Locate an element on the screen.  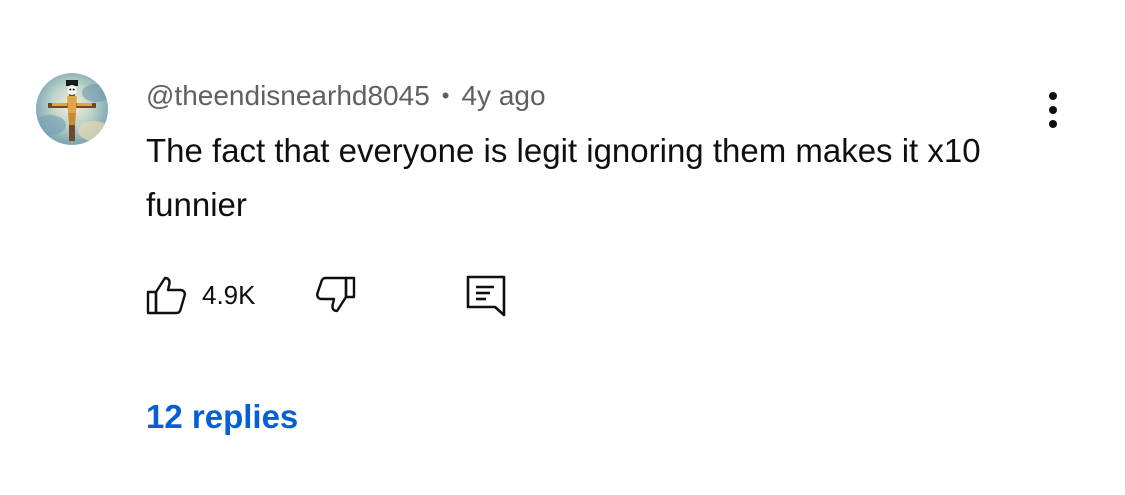
dislike-button is located at coordinates (336, 295).